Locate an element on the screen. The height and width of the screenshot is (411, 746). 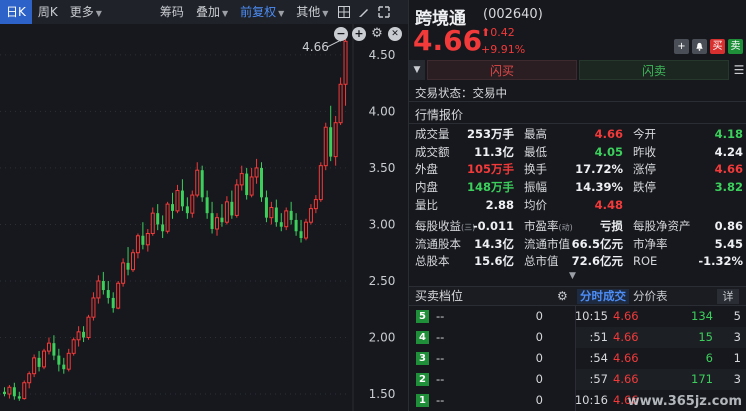
quote-value: 3.82 is located at coordinates (728, 187).